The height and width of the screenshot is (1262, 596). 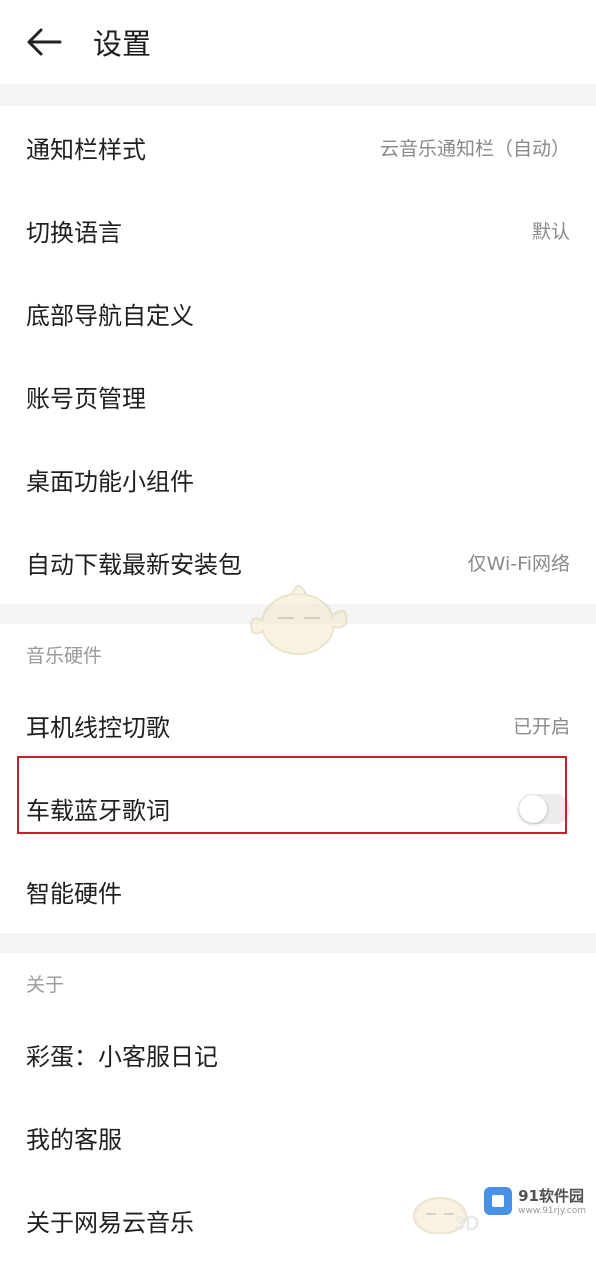 What do you see at coordinates (518, 564) in the screenshot?
I see `row-value: 仅Wi-Fi网络` at bounding box center [518, 564].